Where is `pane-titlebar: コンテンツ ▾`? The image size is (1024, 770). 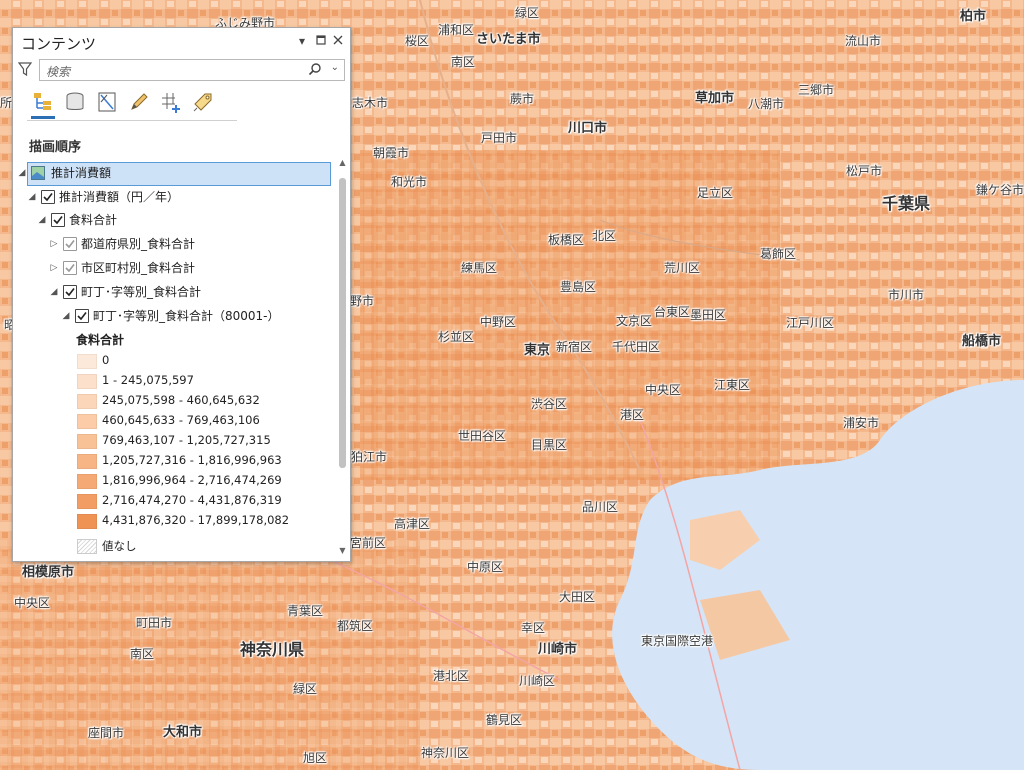
pane-titlebar: コンテンツ ▾ is located at coordinates (181, 42).